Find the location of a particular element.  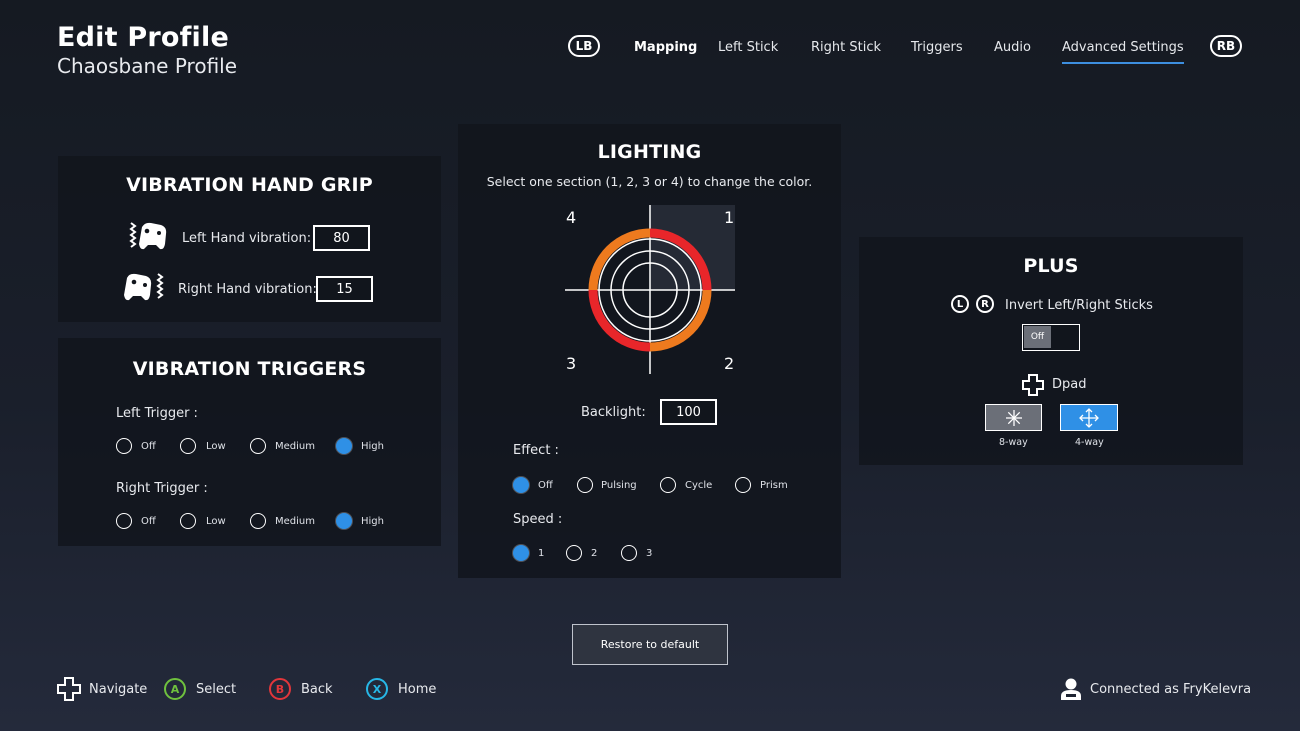

effect-cycle-radio is located at coordinates (668, 485).